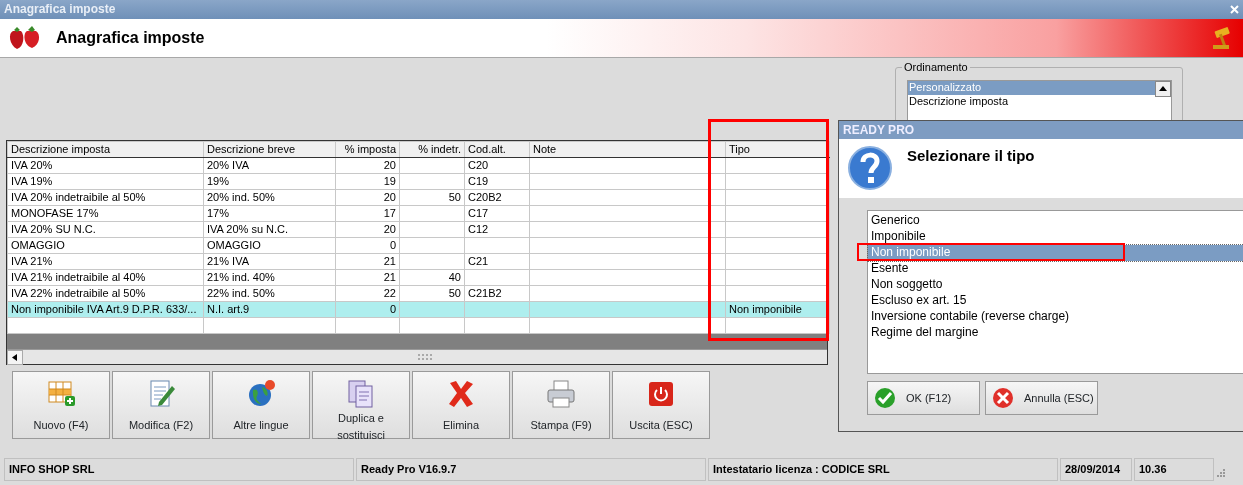  What do you see at coordinates (1234, 9) in the screenshot?
I see `close-icon` at bounding box center [1234, 9].